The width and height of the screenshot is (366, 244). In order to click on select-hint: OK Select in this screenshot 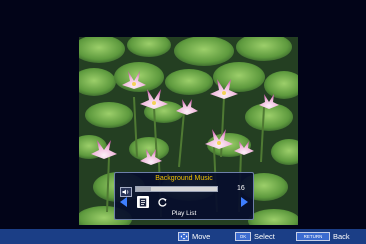, I will do `click(255, 236)`.